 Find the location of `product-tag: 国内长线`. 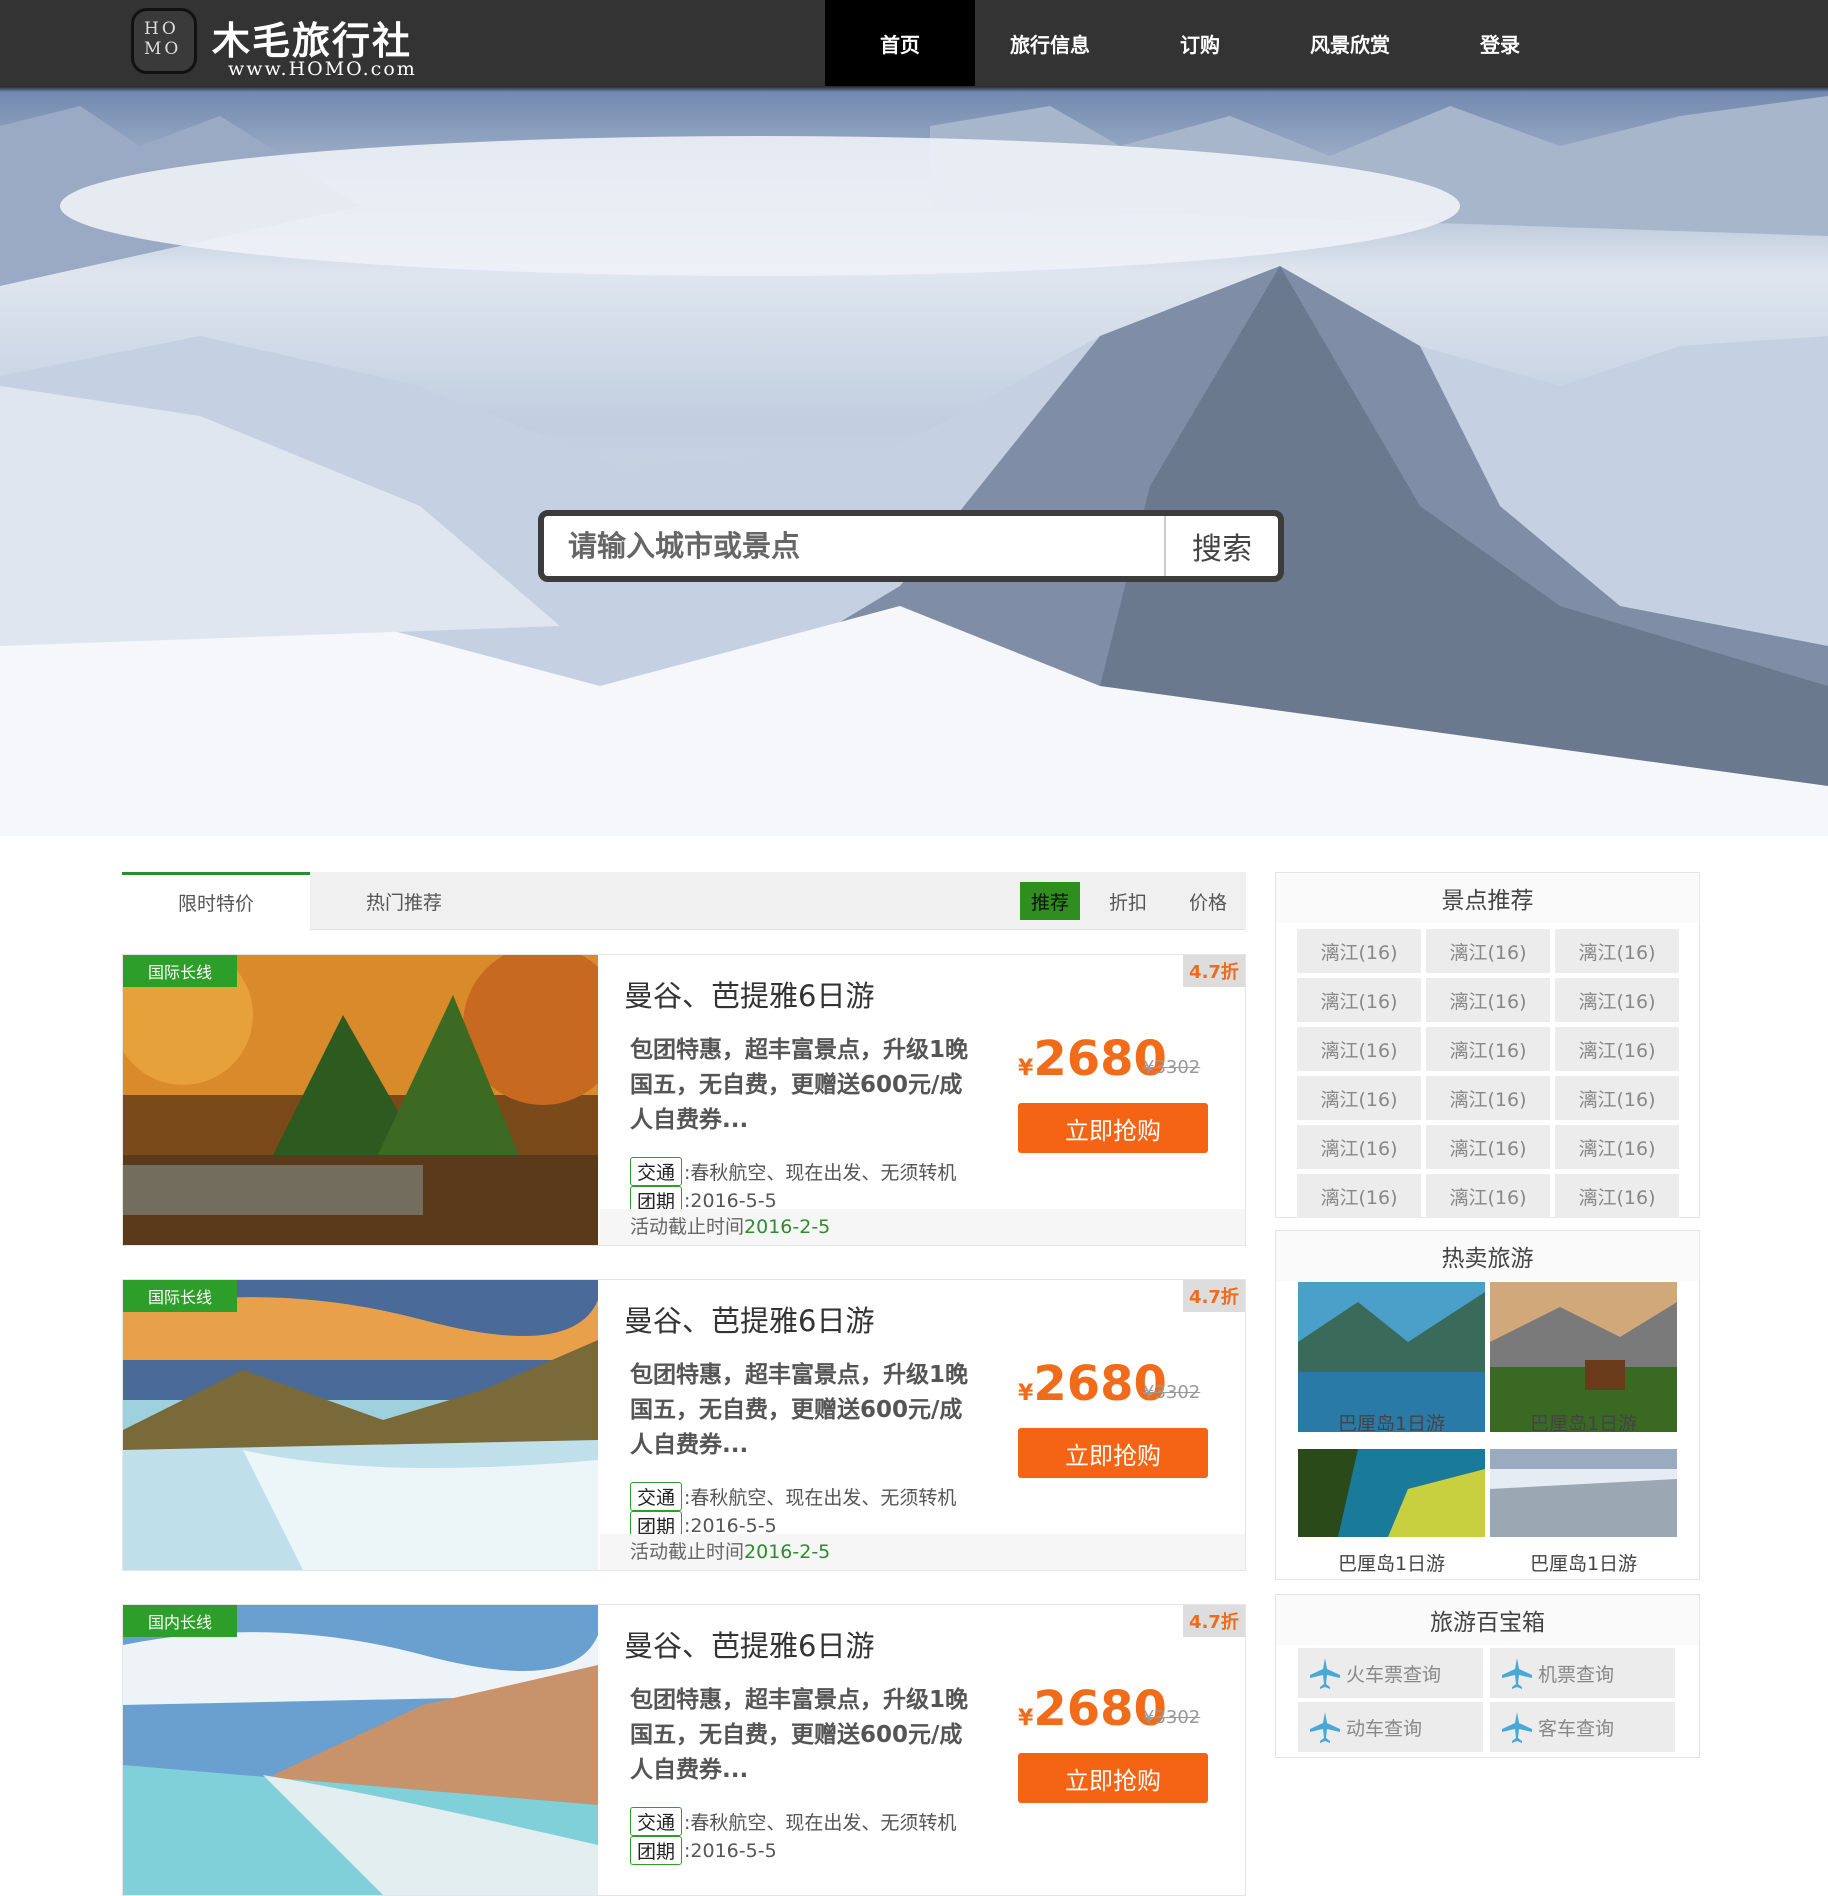

product-tag: 国内长线 is located at coordinates (180, 1621).